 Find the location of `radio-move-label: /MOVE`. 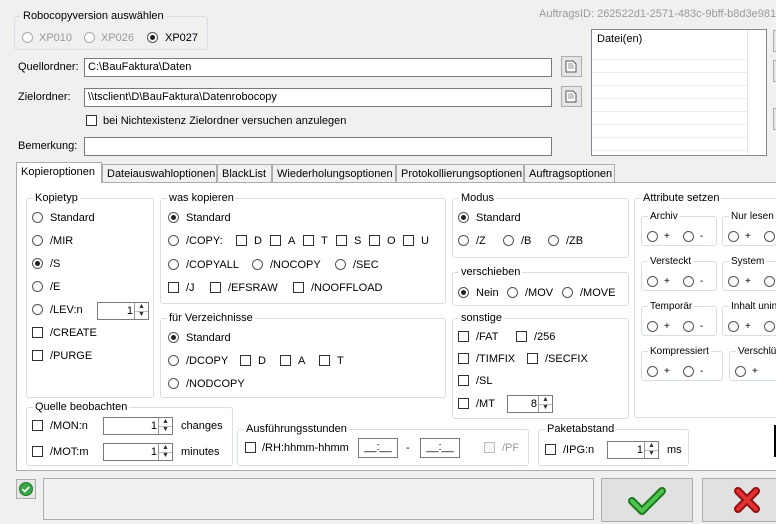

radio-move-label: /MOVE is located at coordinates (598, 293).